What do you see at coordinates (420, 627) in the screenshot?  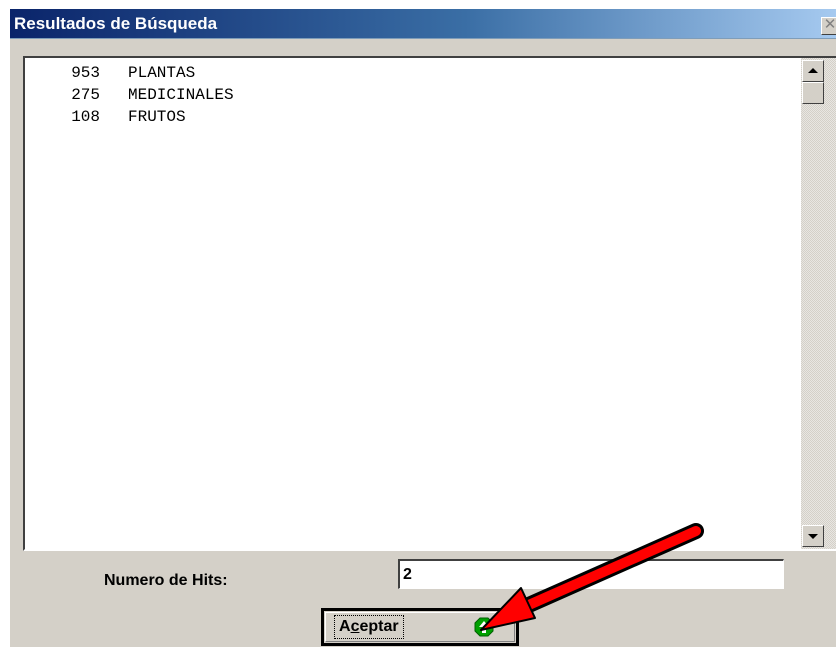 I see `accept-button: Aceptar` at bounding box center [420, 627].